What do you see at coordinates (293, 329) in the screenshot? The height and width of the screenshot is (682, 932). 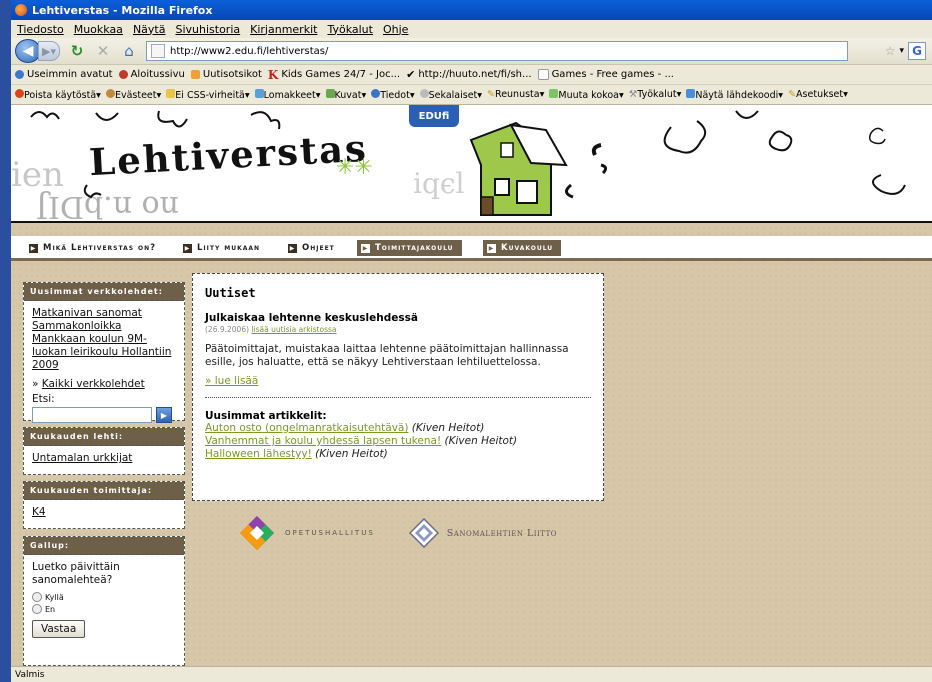 I see `news-archive-link: lisää uutisia arkistossa` at bounding box center [293, 329].